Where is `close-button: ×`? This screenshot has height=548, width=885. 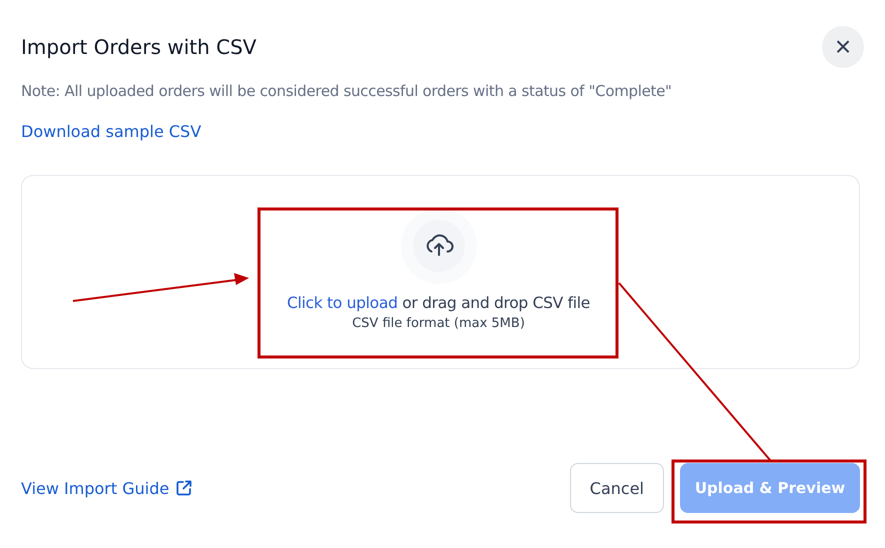
close-button: × is located at coordinates (843, 47).